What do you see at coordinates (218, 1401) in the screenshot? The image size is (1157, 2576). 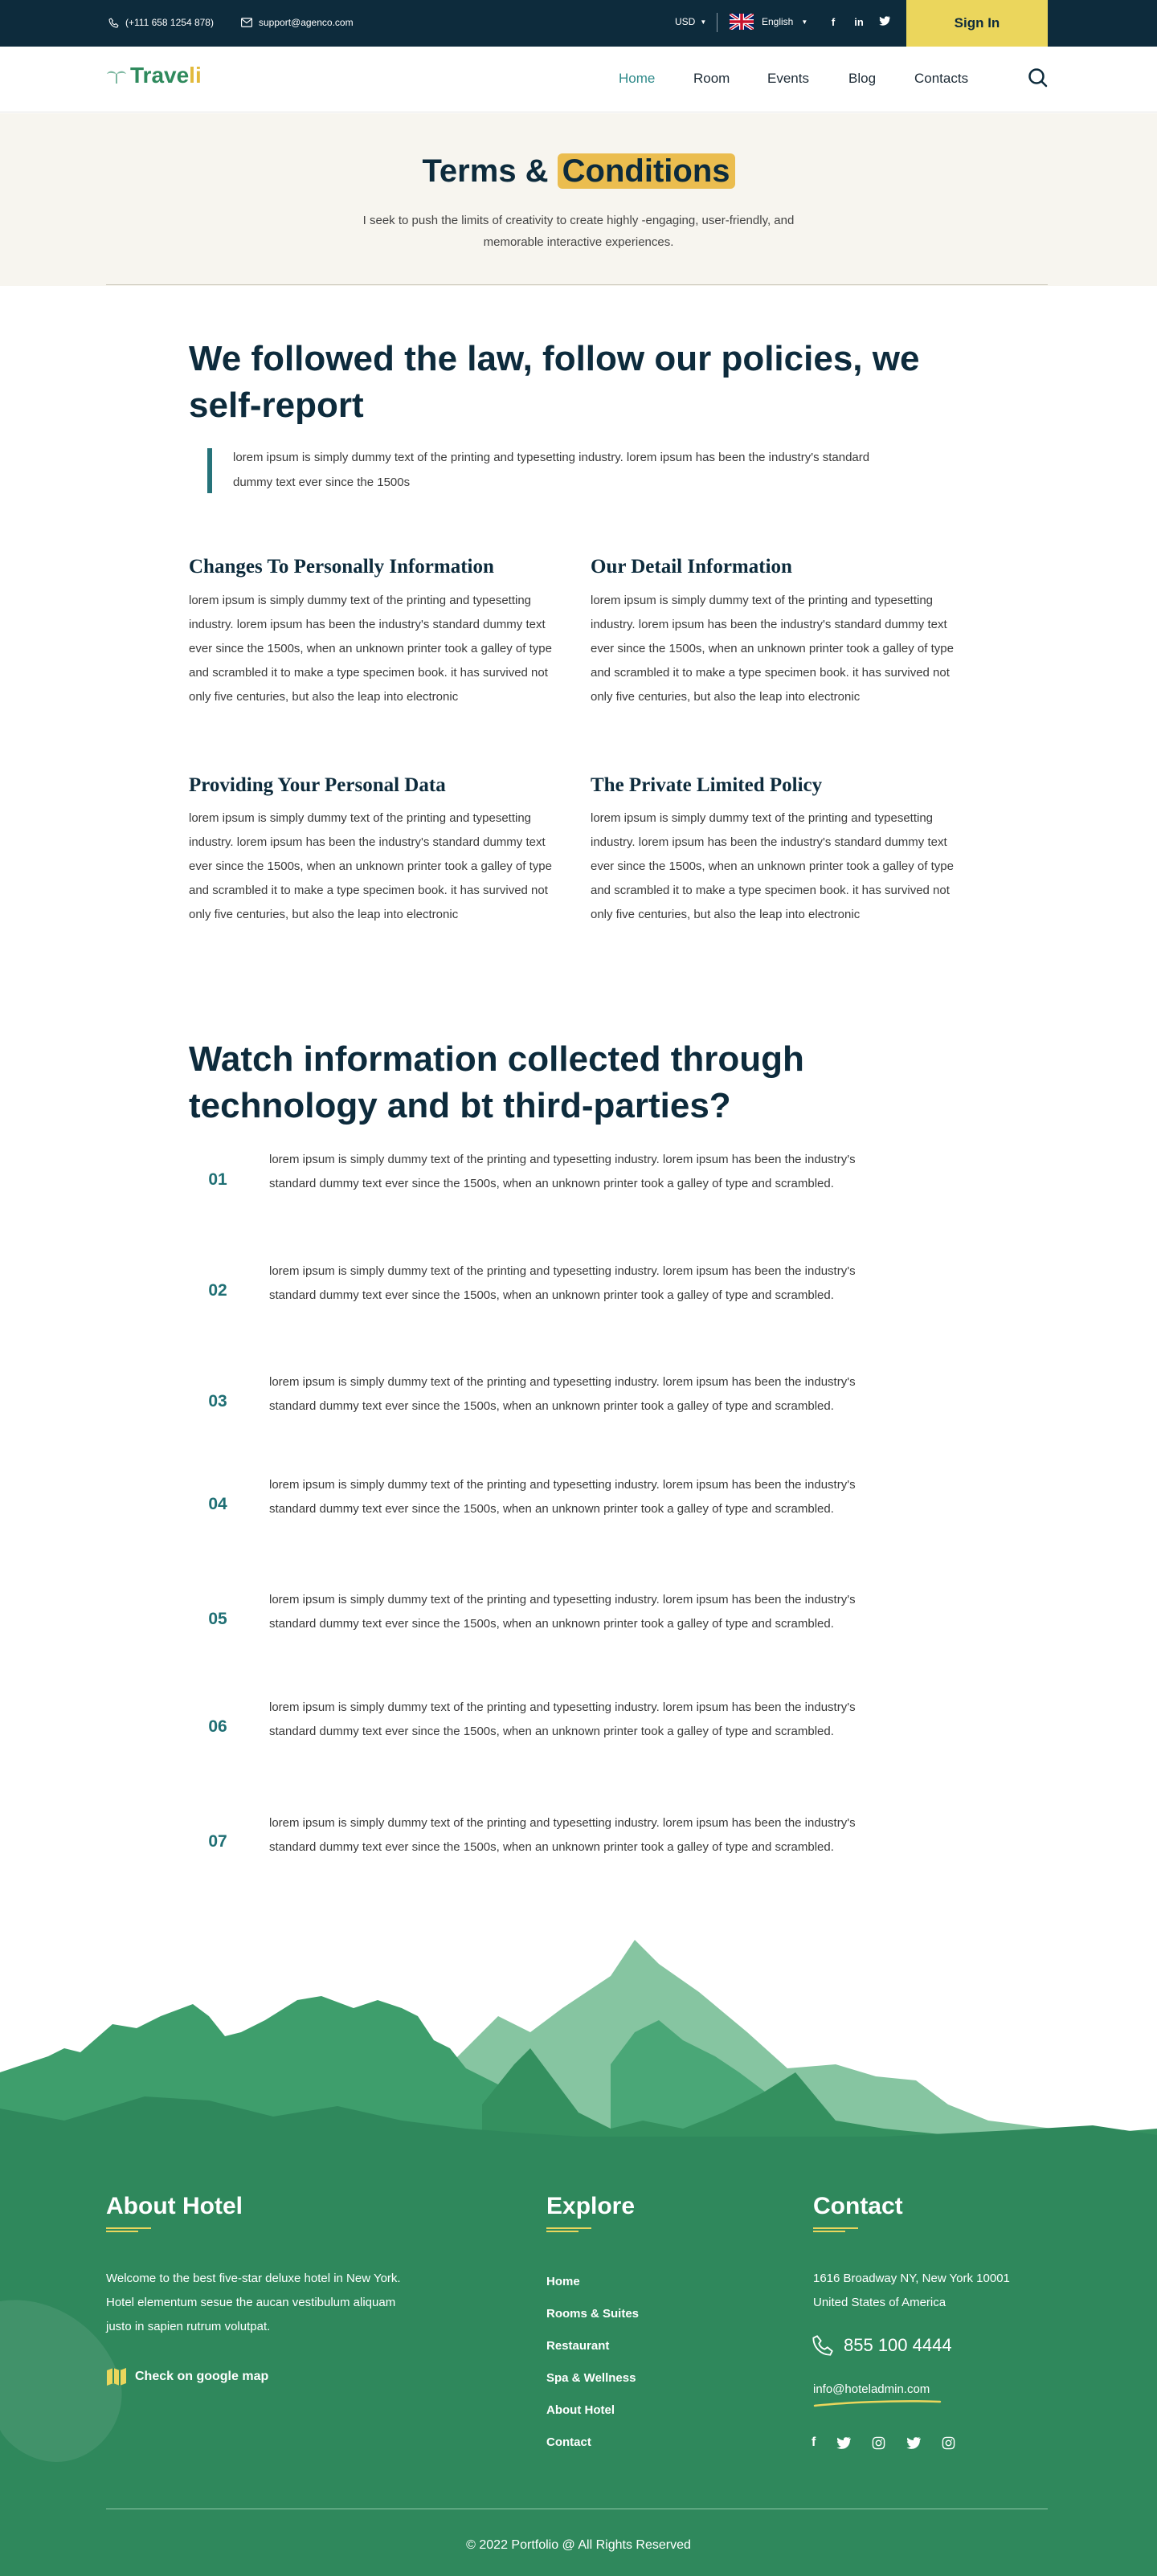 I see `item-number: 03` at bounding box center [218, 1401].